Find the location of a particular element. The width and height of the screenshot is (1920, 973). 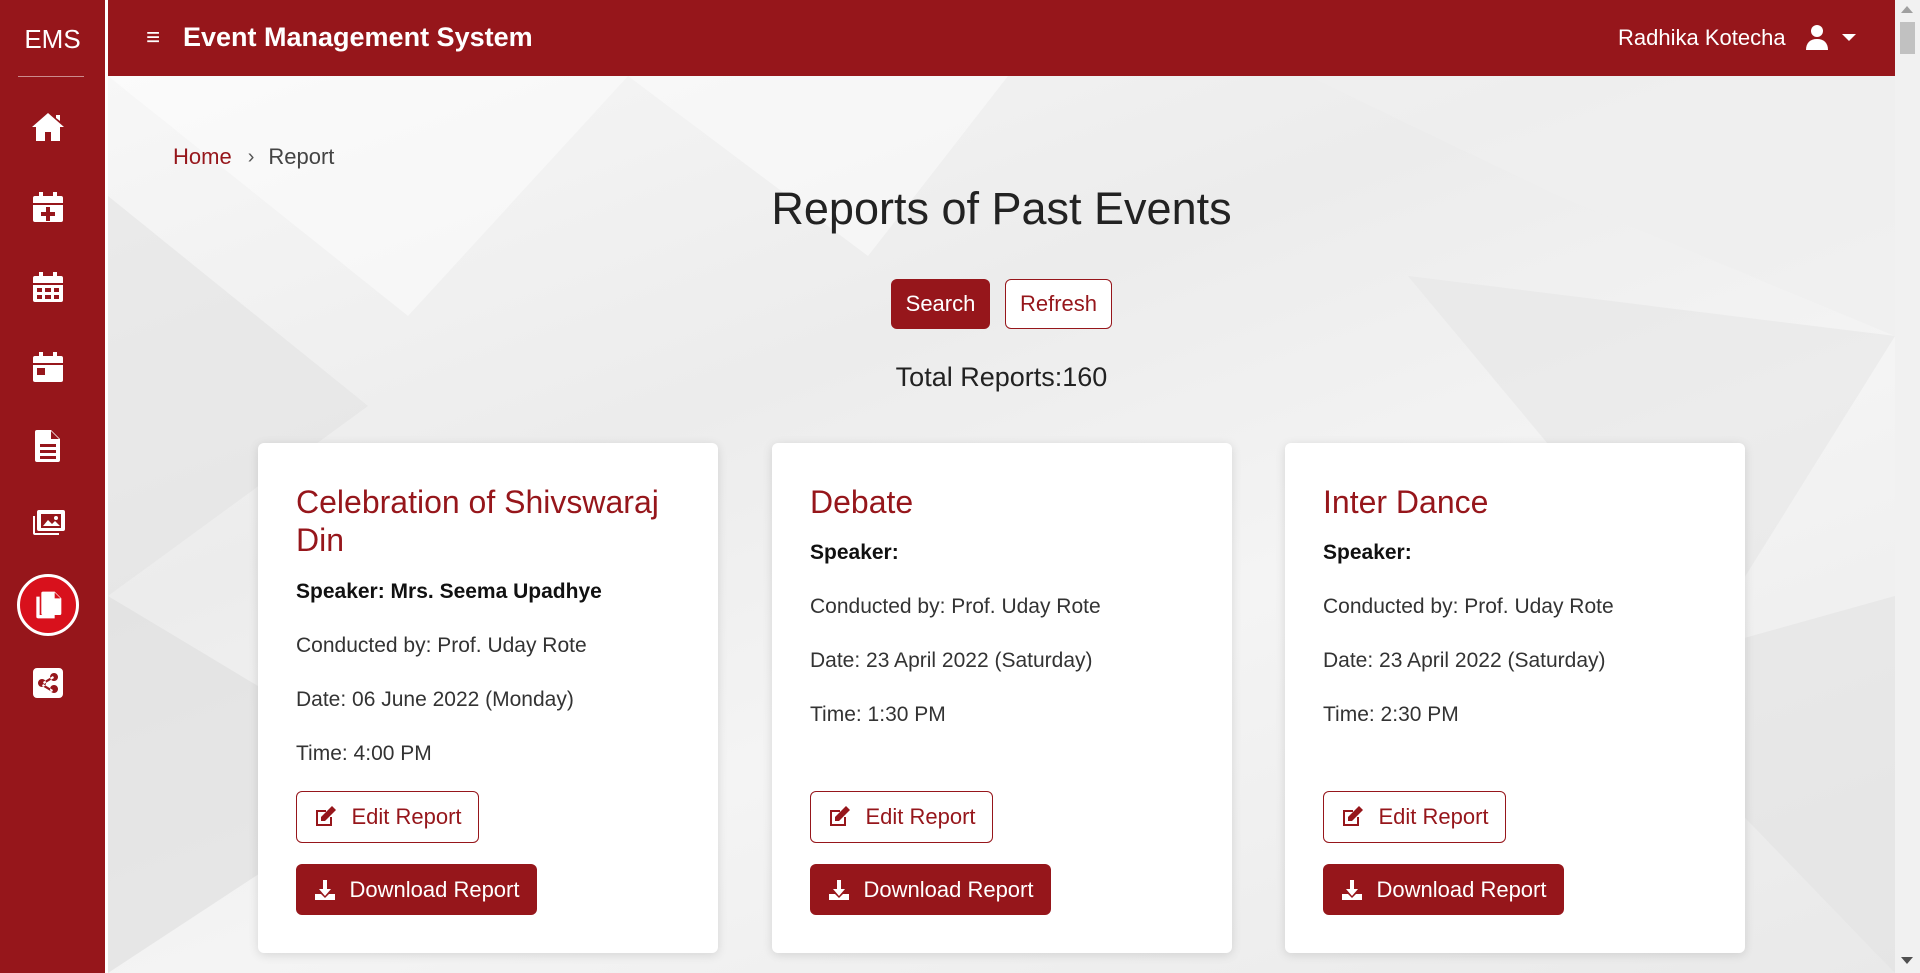

total-reports: Total Reports:160 is located at coordinates (1001, 377).